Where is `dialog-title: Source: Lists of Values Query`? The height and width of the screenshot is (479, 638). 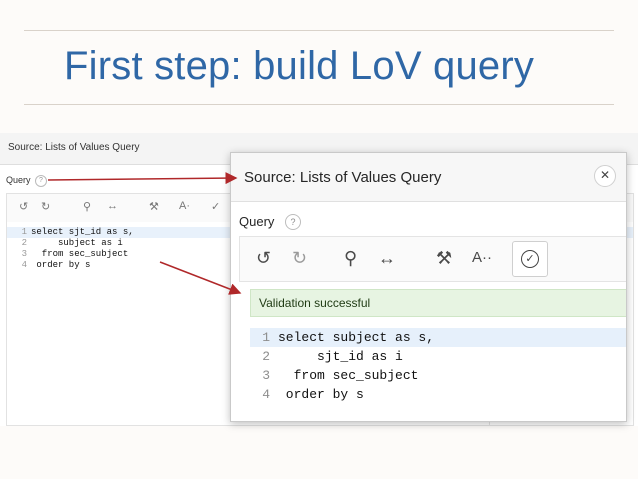
dialog-title: Source: Lists of Values Query is located at coordinates (343, 177).